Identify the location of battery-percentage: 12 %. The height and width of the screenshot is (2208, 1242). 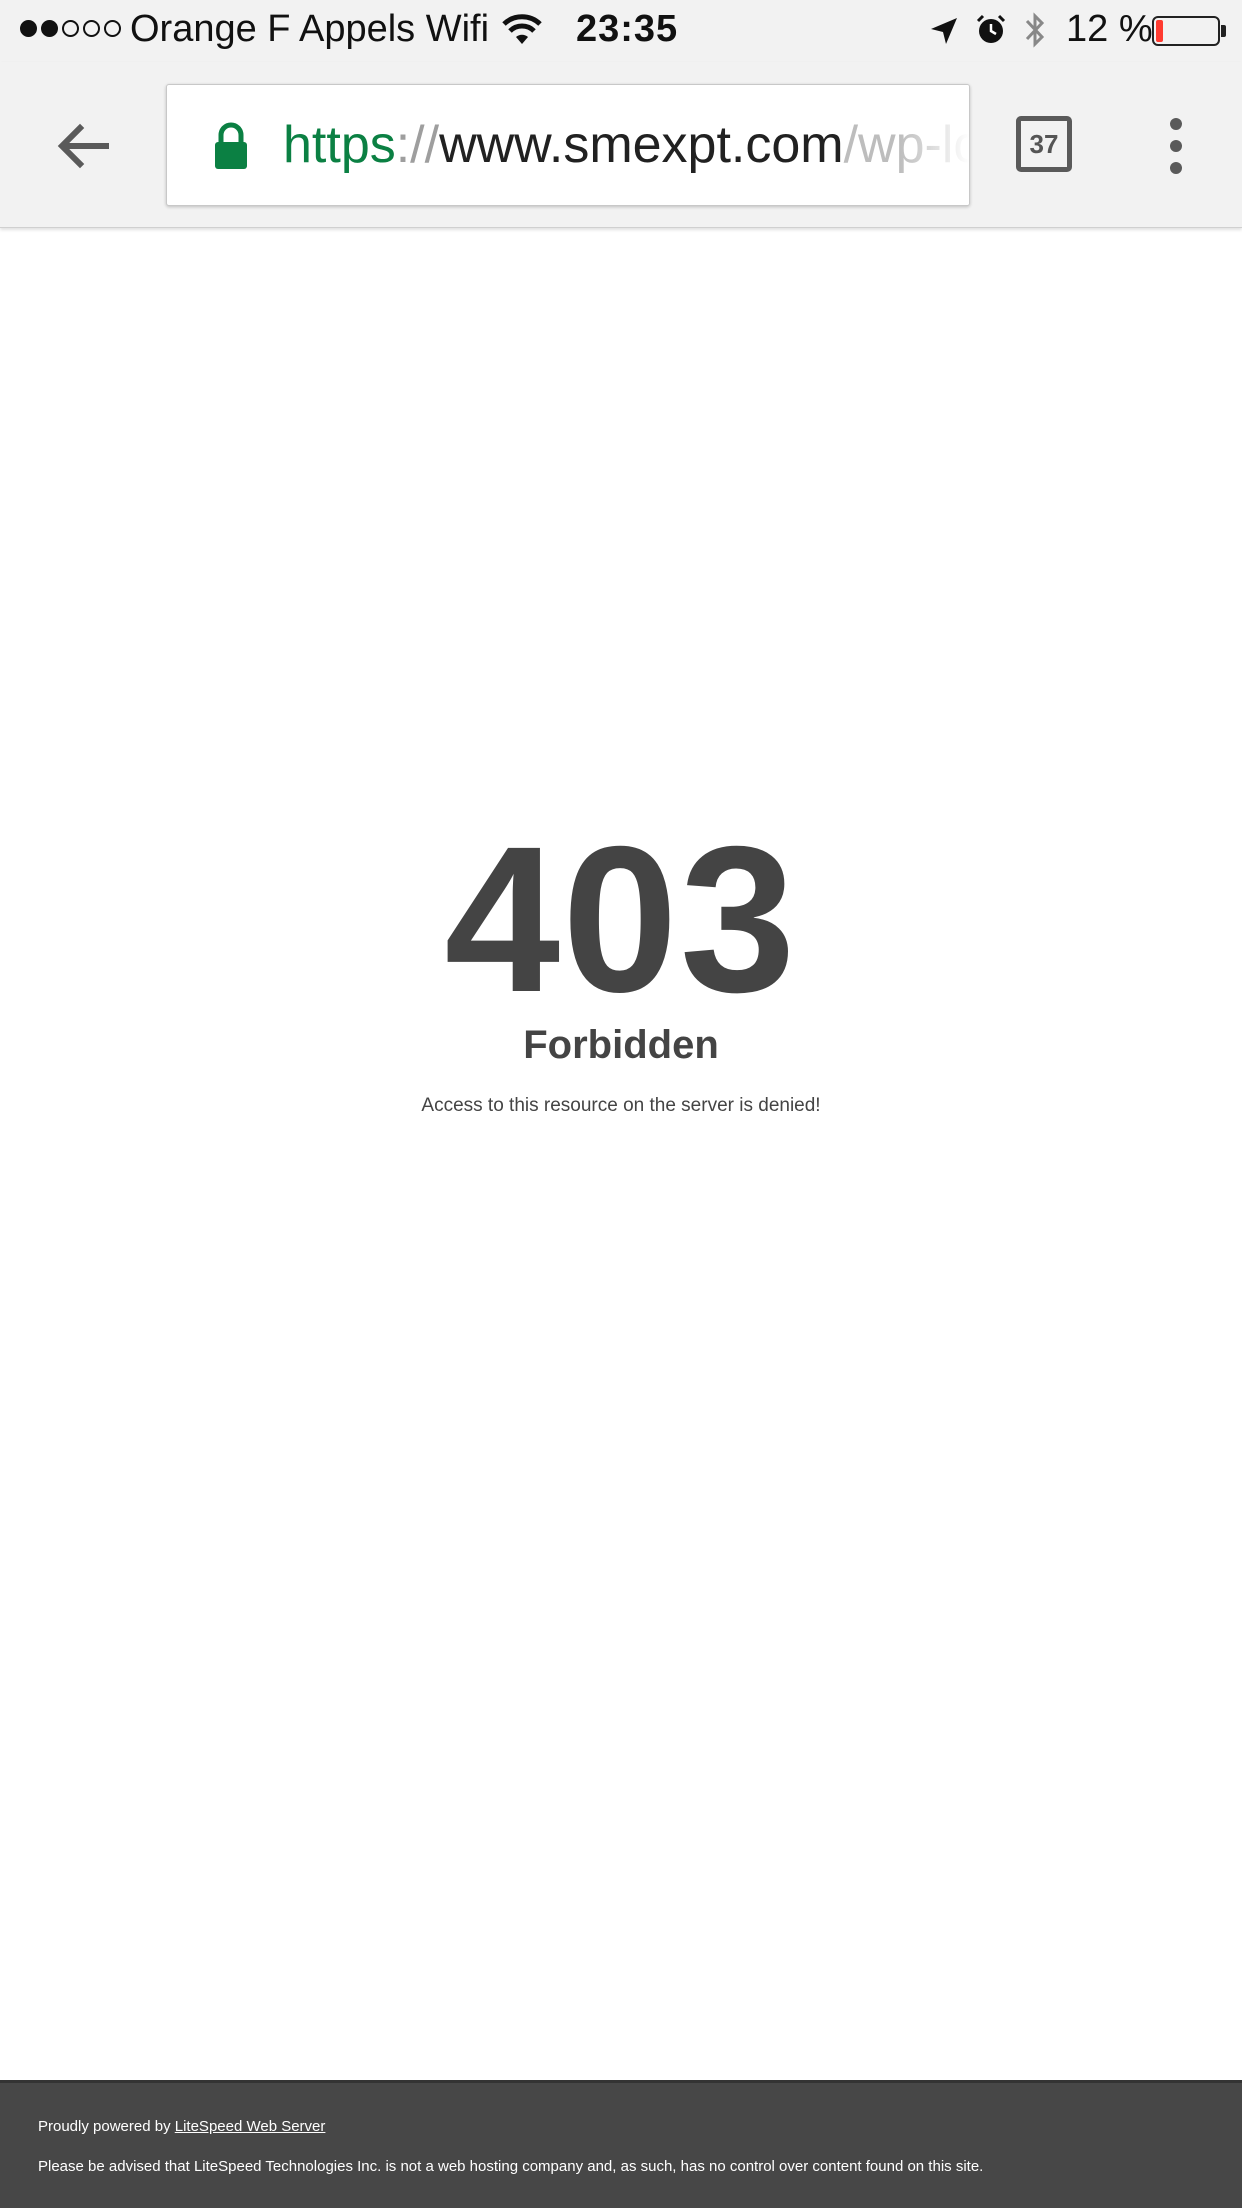
(1109, 29).